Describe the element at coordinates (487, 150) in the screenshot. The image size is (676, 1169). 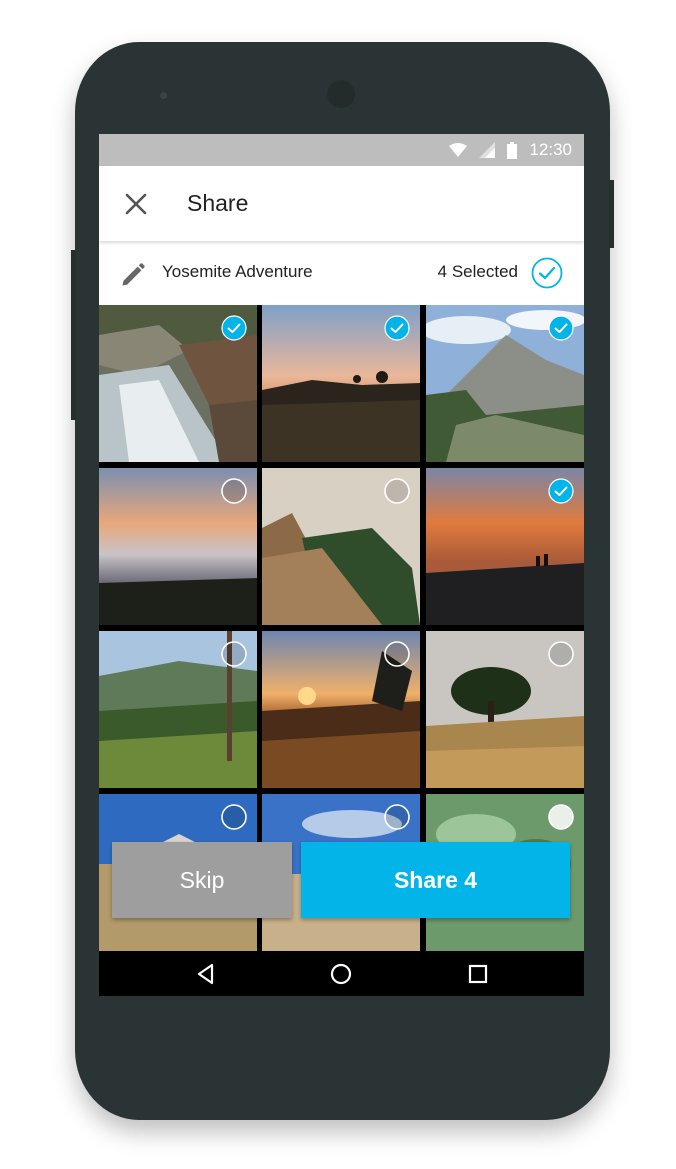
I see `signal-icon` at that location.